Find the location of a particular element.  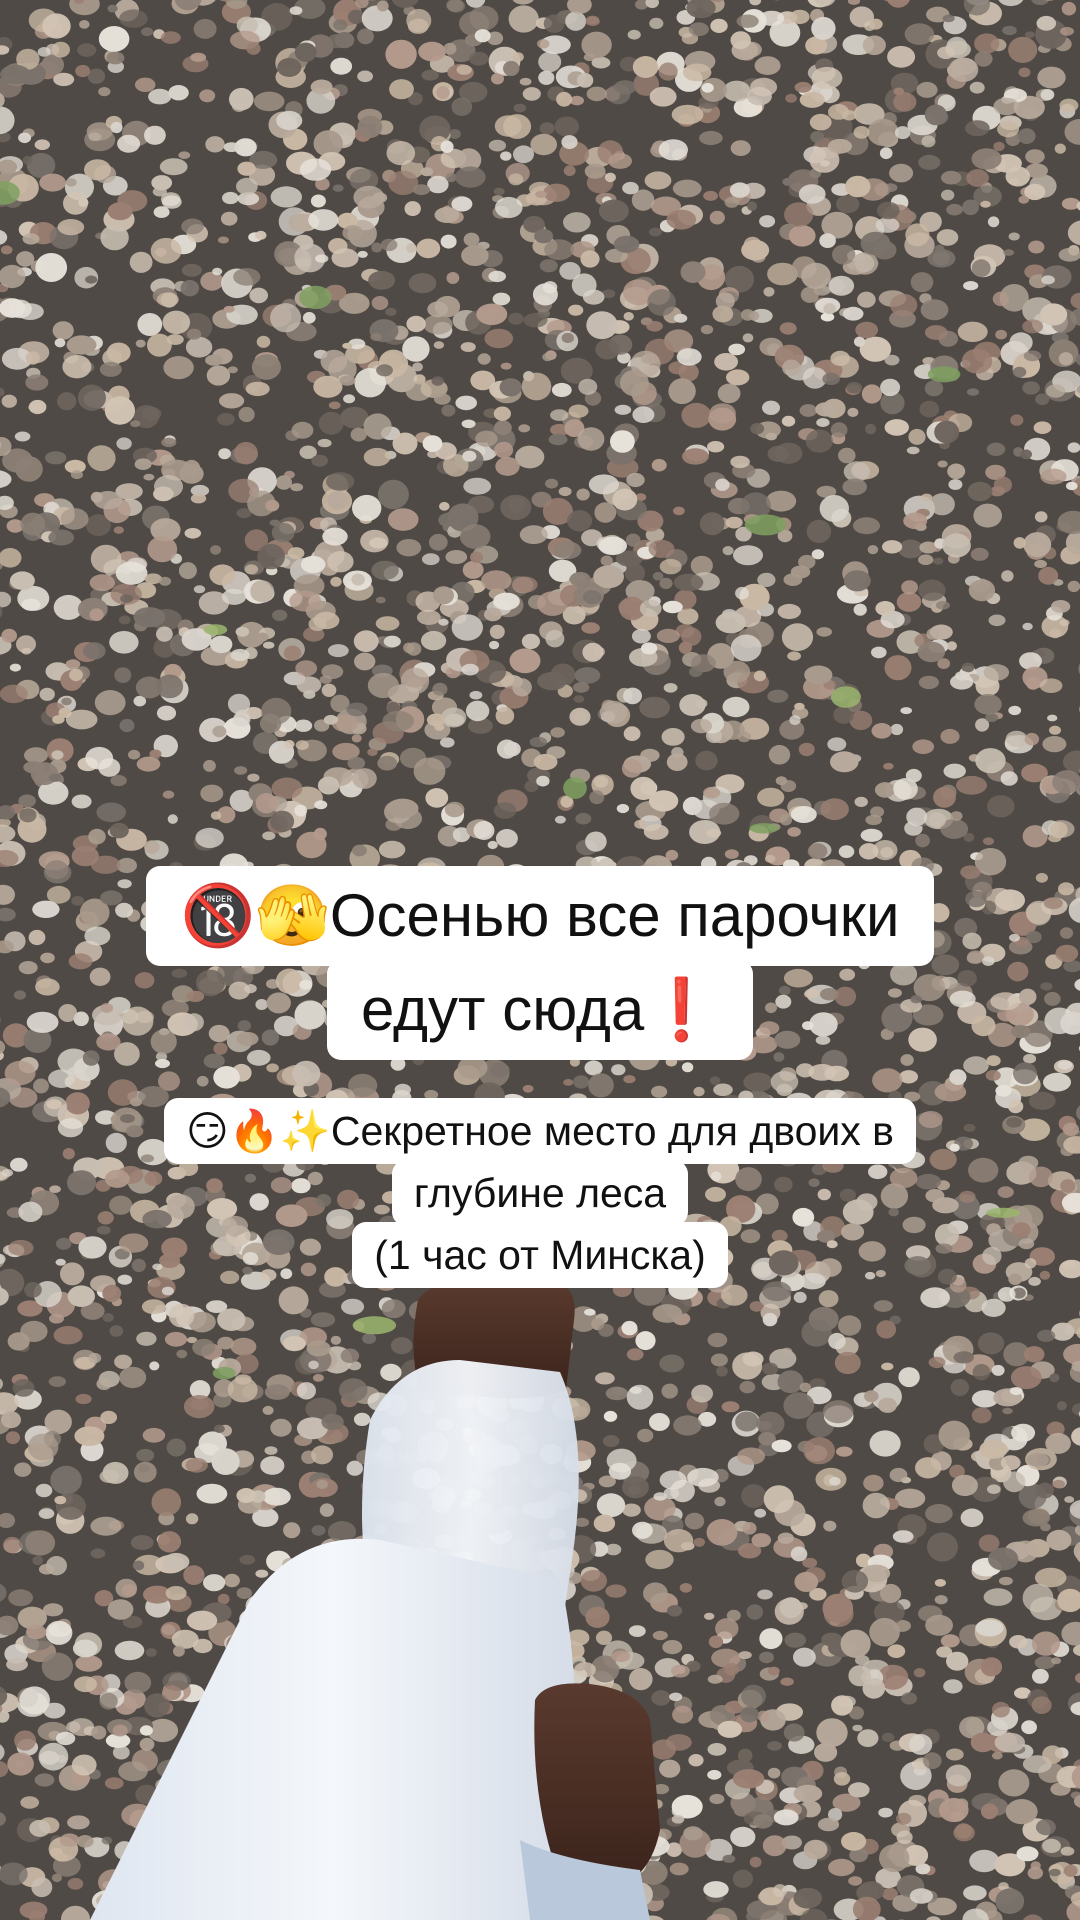

headline-caption: 🔞🫣Осенью все парочки едут сюда❗ is located at coordinates (540, 963).